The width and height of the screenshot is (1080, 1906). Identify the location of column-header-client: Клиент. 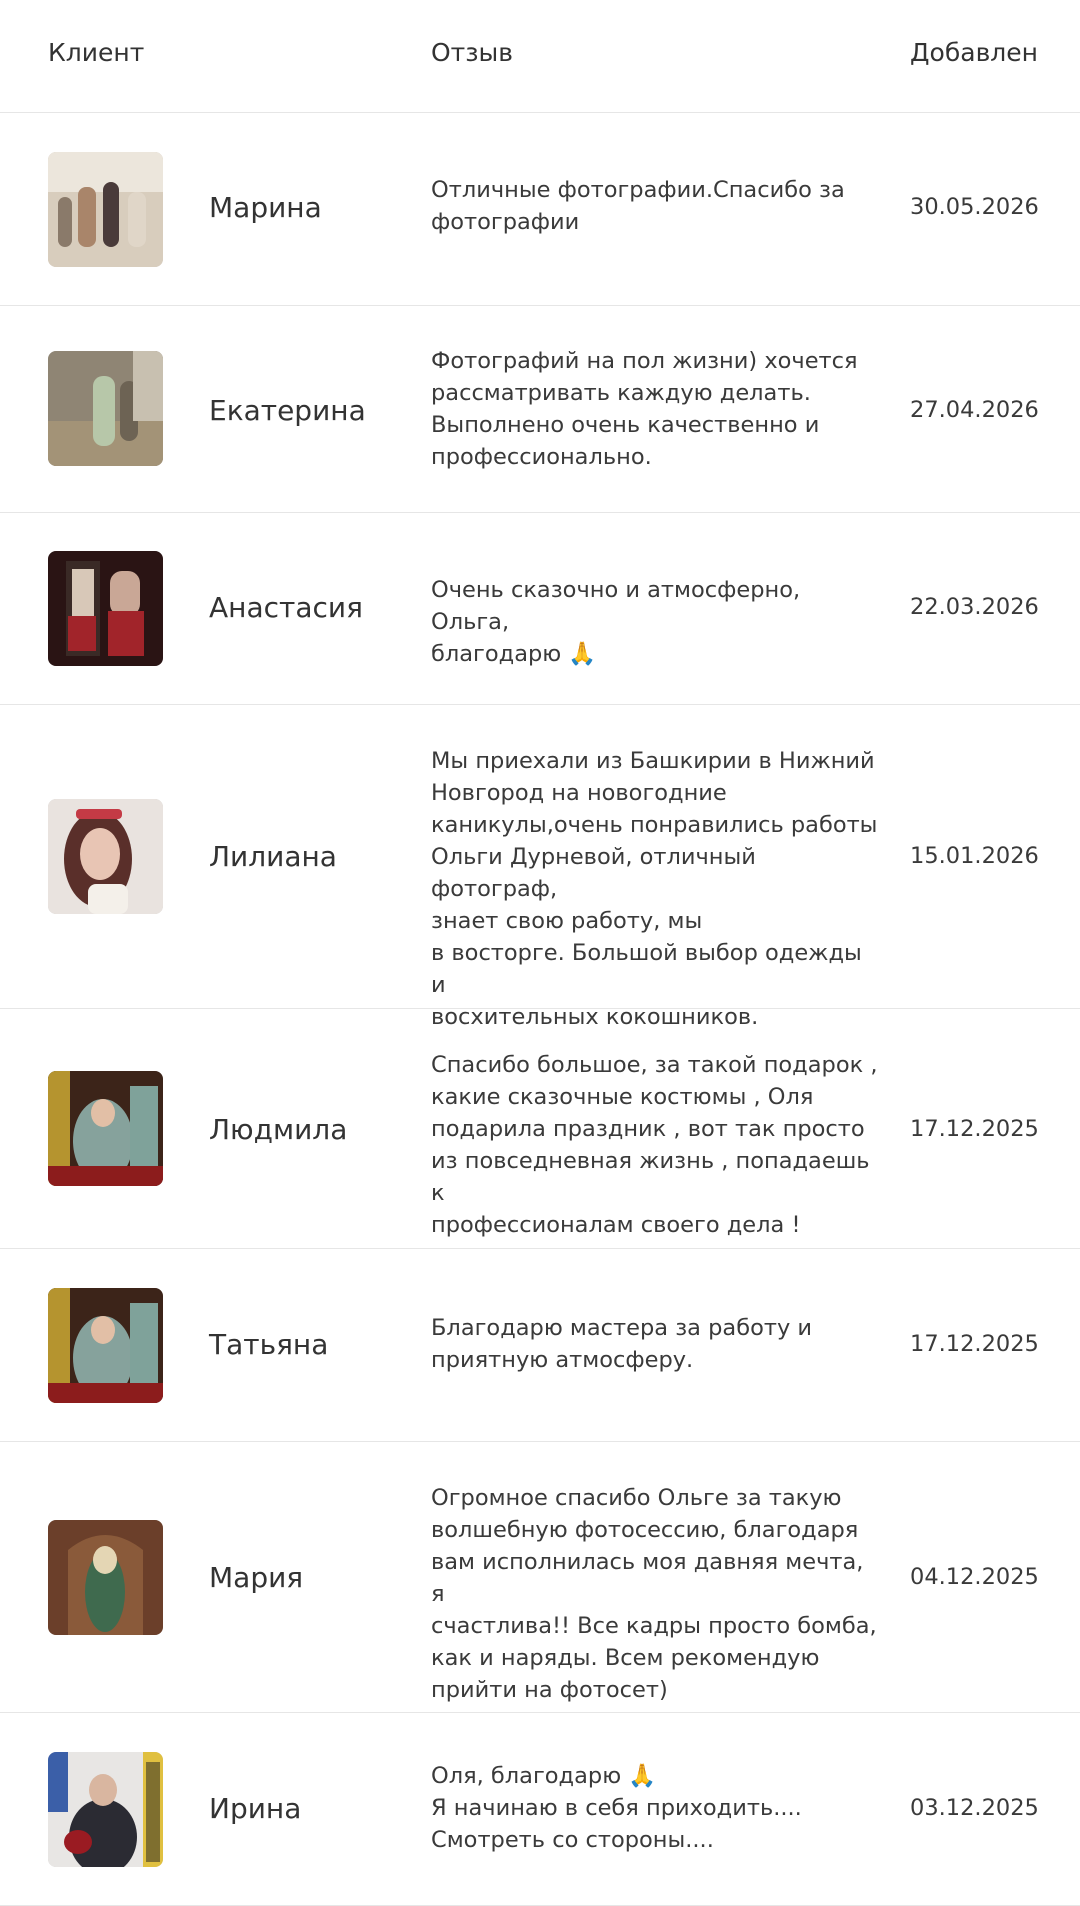
(96, 52).